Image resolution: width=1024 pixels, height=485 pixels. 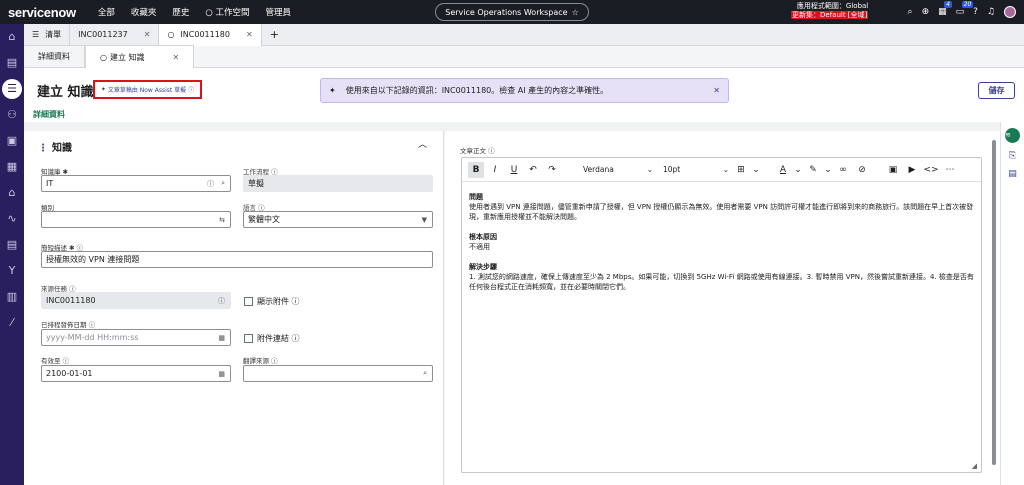 I want to click on notification-icon: ♫, so click(x=991, y=12).